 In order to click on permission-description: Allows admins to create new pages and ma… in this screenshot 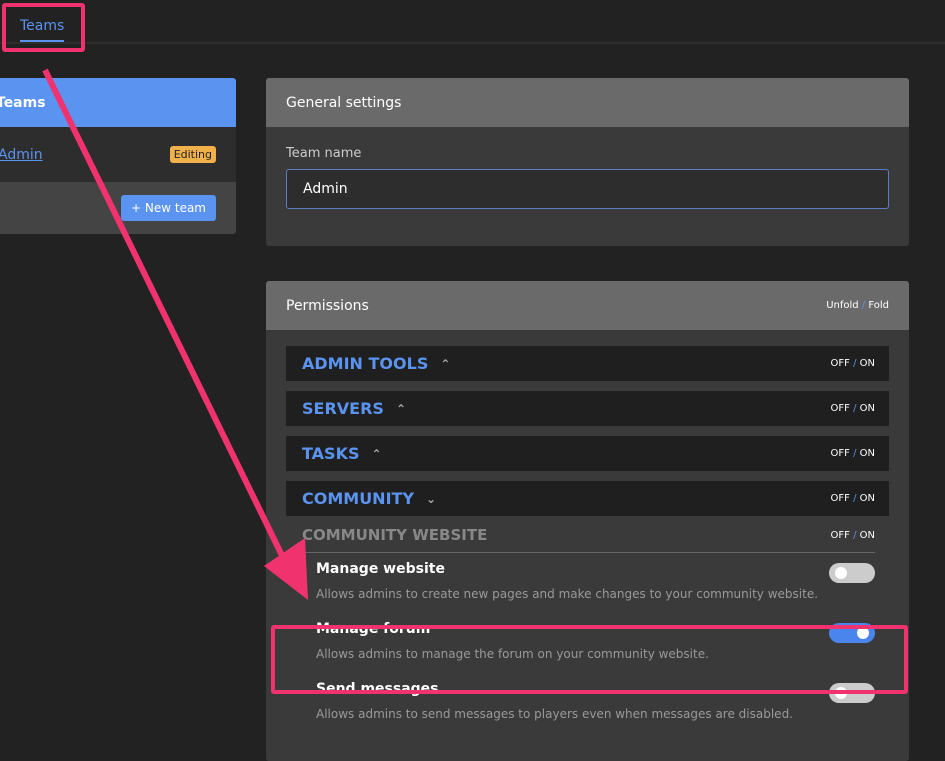, I will do `click(567, 594)`.